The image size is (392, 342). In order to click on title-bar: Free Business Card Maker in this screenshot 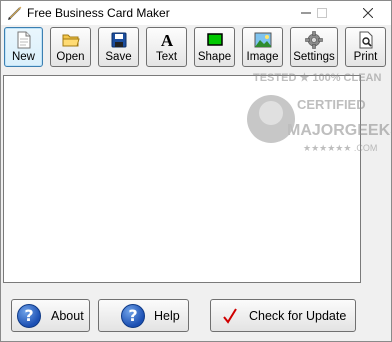, I will do `click(196, 13)`.